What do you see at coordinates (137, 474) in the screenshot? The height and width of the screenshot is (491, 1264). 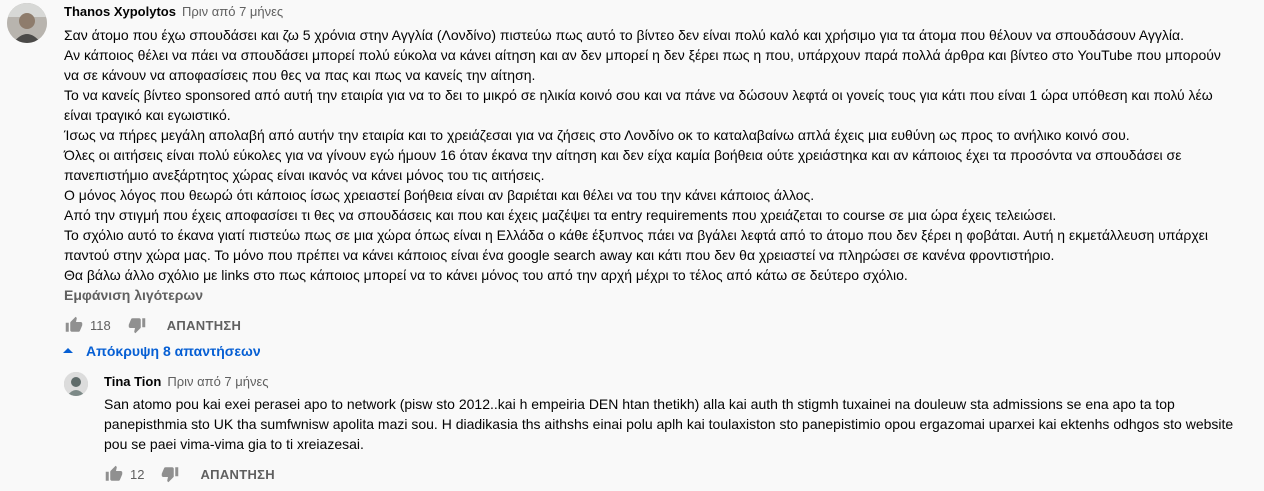 I see `like-count: 12` at bounding box center [137, 474].